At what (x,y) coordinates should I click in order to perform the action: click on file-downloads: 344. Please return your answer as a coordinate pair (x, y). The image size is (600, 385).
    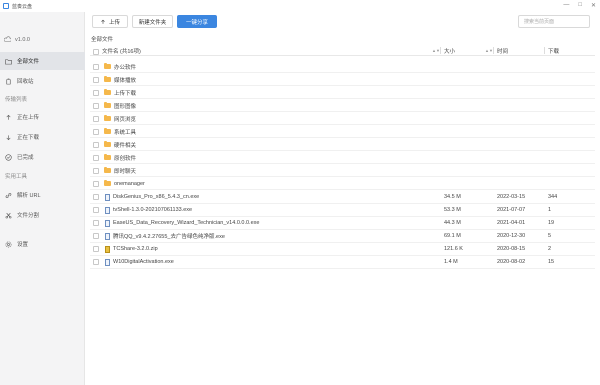
    Looking at the image, I should click on (553, 197).